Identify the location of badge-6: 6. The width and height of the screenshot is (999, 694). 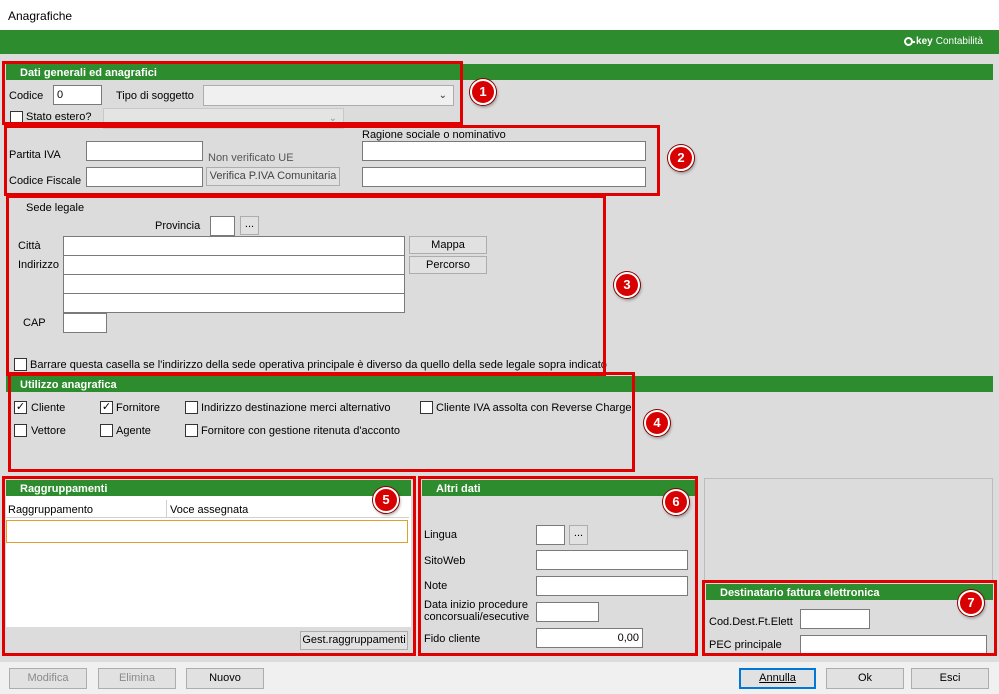
(676, 502).